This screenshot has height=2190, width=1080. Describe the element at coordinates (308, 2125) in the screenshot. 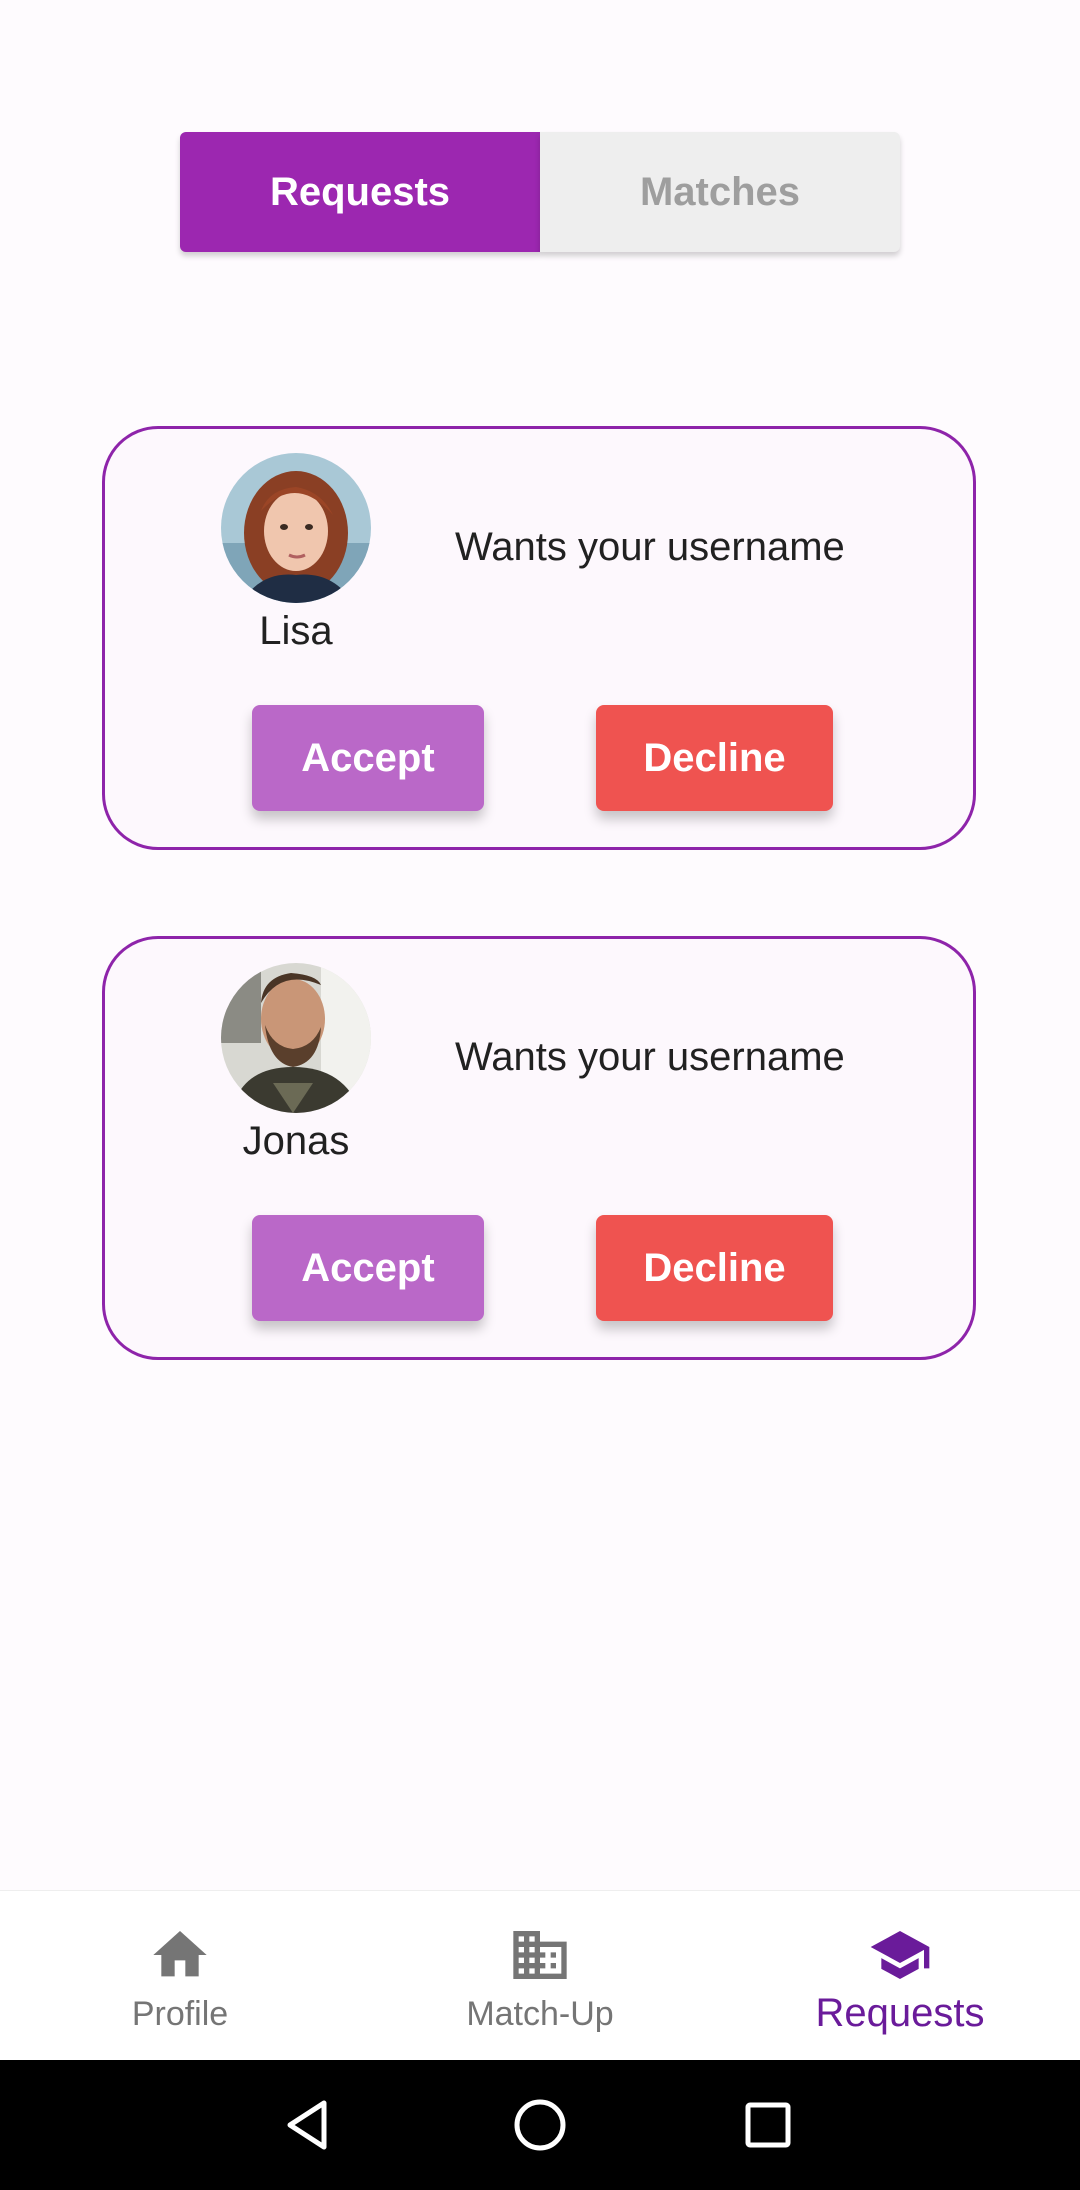

I see `back-icon` at that location.